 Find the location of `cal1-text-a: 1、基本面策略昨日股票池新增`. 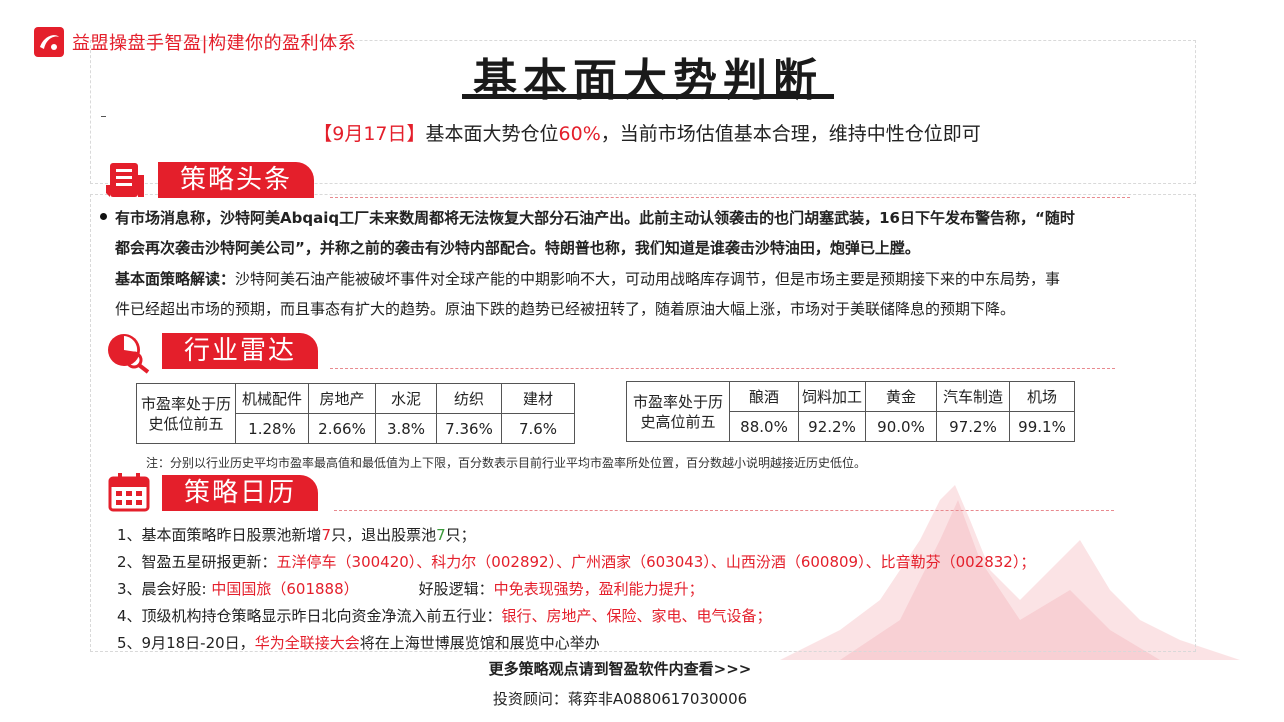

cal1-text-a: 1、基本面策略昨日股票池新增 is located at coordinates (219, 535).